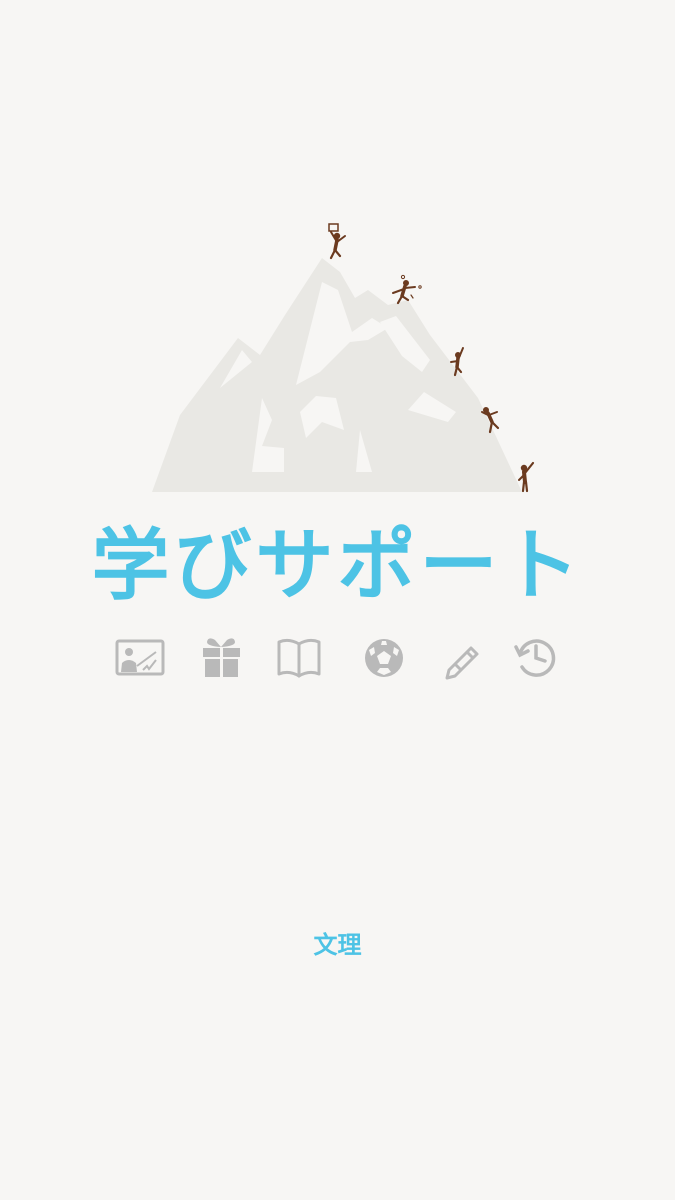  Describe the element at coordinates (337, 945) in the screenshot. I see `publisher-label: 文理` at that location.